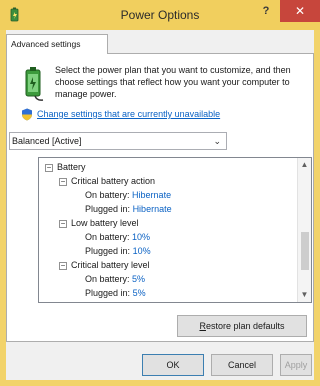  What do you see at coordinates (217, 141) in the screenshot?
I see `chevron-down-icon: ⌄` at bounding box center [217, 141].